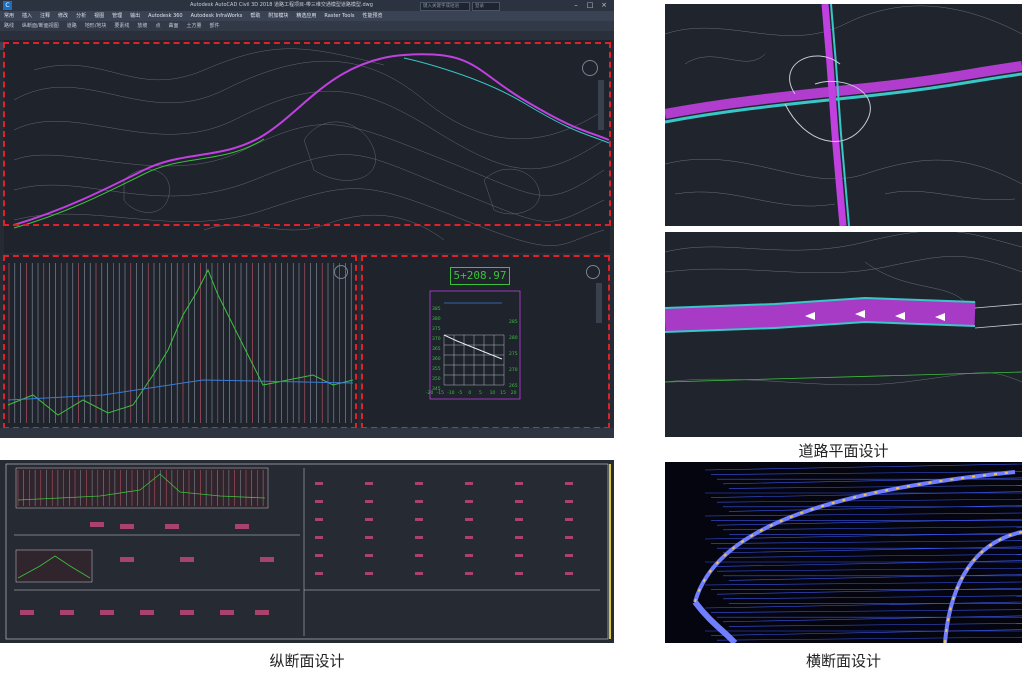 The width and height of the screenshot is (1024, 673). Describe the element at coordinates (9, 16) in the screenshot. I see `ribbon-tab: 常用` at that location.